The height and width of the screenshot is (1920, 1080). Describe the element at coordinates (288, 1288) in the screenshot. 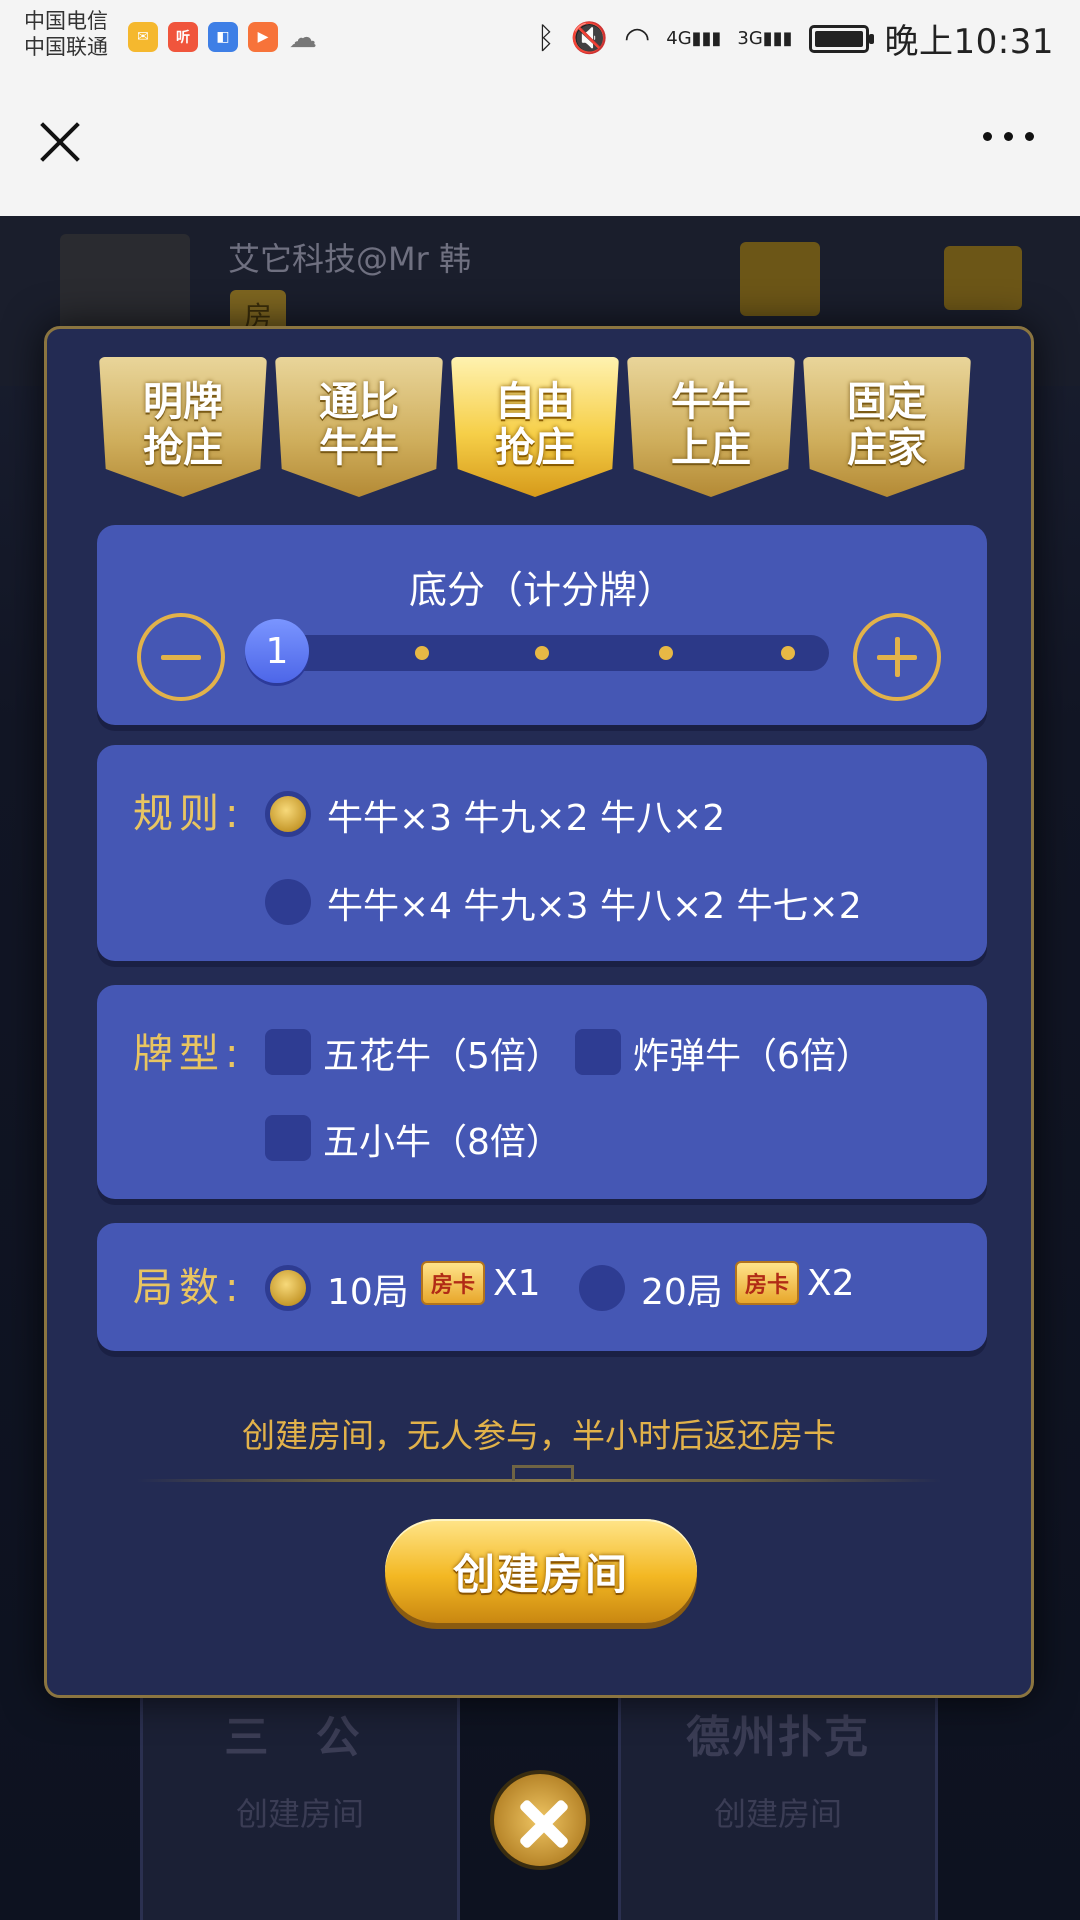

I see `rounds-10-radio` at that location.